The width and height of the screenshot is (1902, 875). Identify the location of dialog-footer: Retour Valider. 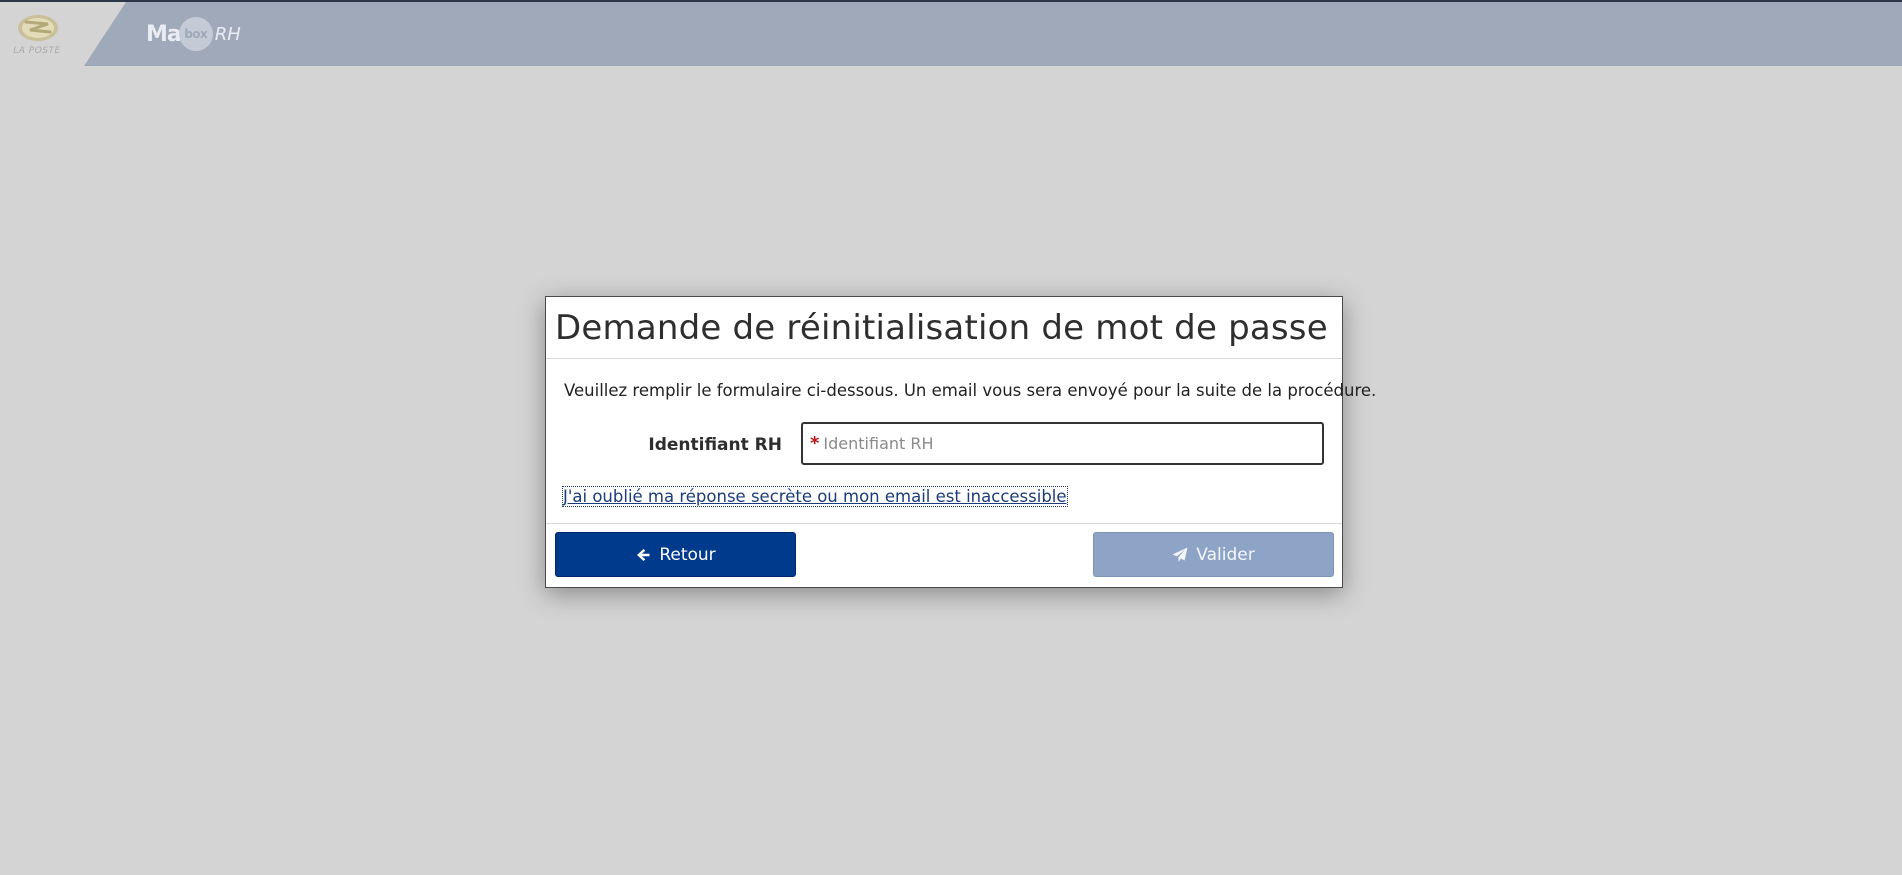
(944, 555).